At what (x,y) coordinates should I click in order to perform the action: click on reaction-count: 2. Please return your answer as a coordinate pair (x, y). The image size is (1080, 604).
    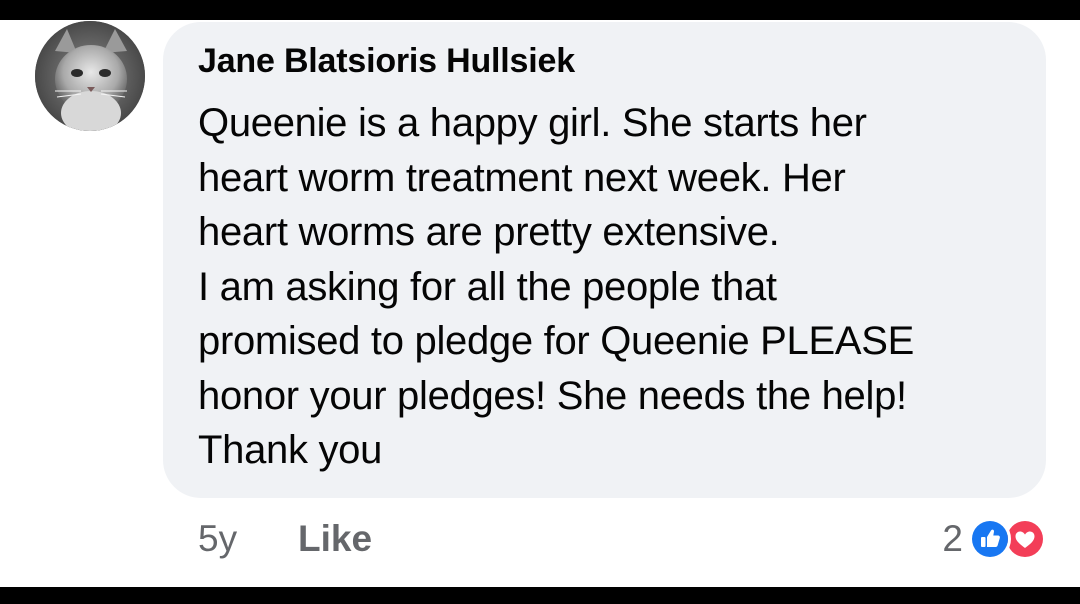
    Looking at the image, I should click on (952, 538).